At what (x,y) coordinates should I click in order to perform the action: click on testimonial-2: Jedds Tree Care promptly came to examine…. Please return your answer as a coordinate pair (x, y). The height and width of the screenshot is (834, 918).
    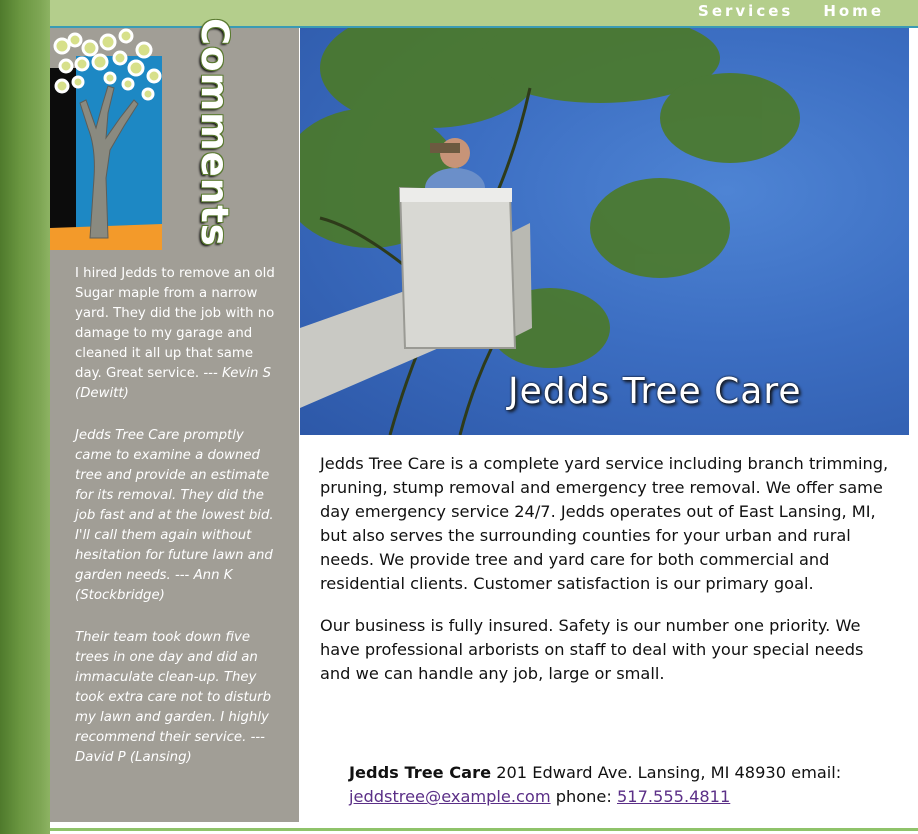
    Looking at the image, I should click on (177, 516).